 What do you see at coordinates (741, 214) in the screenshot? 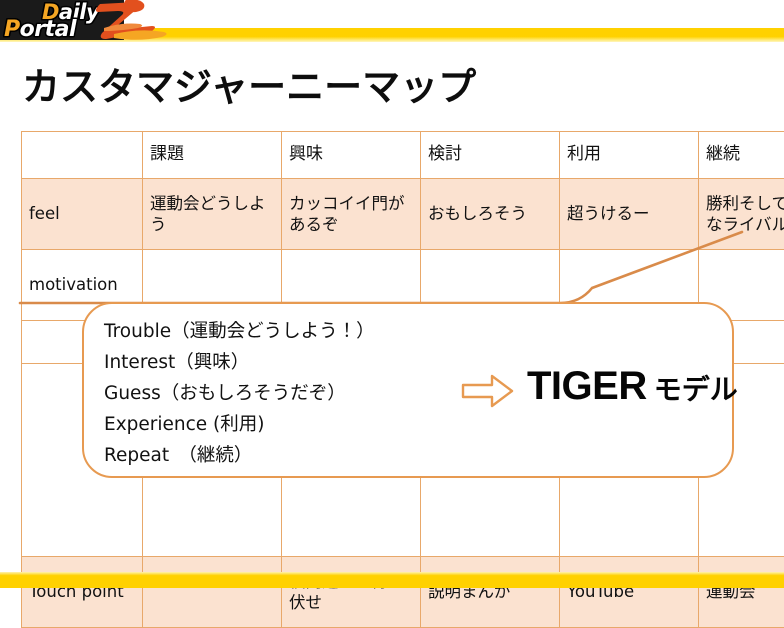
I see `feel-cell-5: 勝利そして新たなライバル` at bounding box center [741, 214].